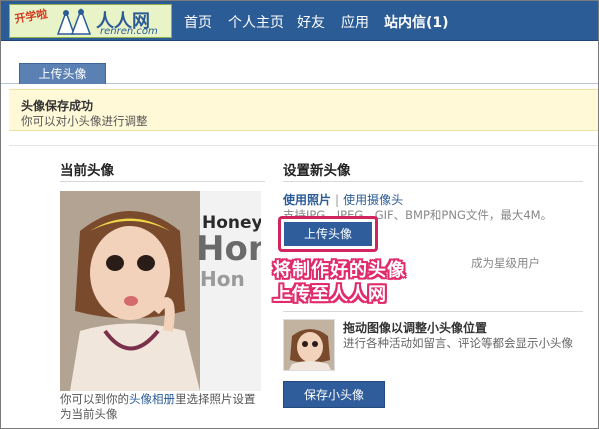  I want to click on upload-source-links: 使用照片 | 使用摄像头, so click(343, 199).